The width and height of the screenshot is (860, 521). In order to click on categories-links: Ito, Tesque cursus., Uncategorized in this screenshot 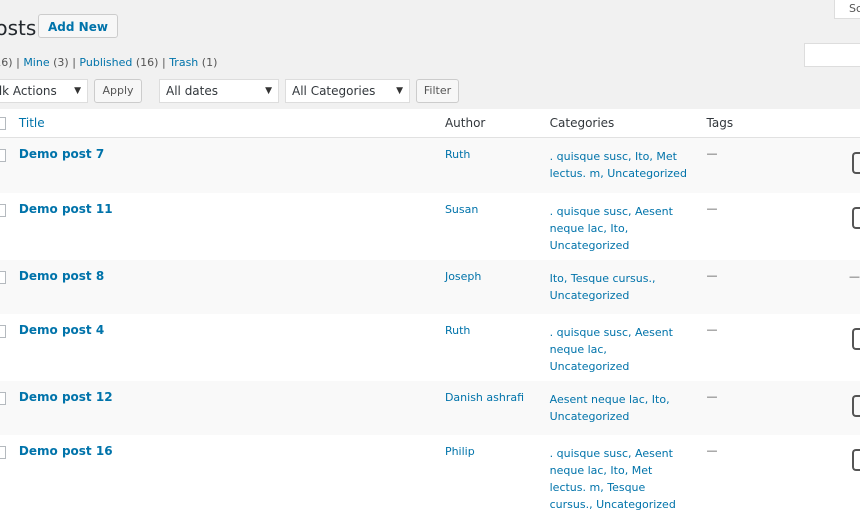, I will do `click(620, 285)`.